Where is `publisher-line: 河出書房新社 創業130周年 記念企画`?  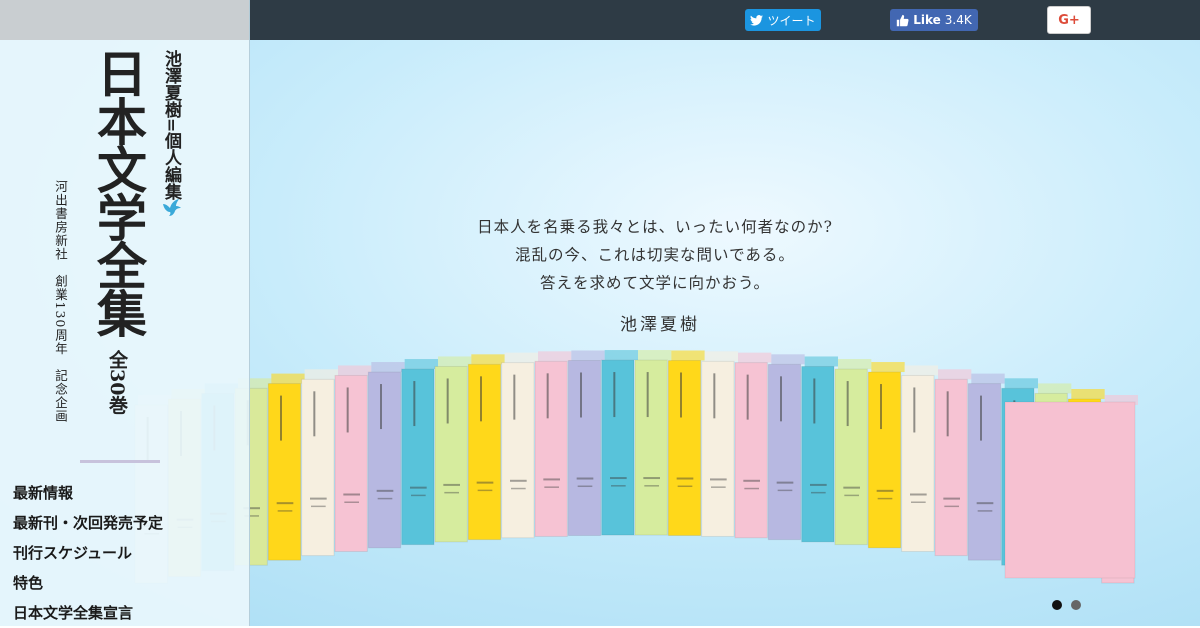
publisher-line: 河出書房新社 創業130周年 記念企画 is located at coordinates (60, 301).